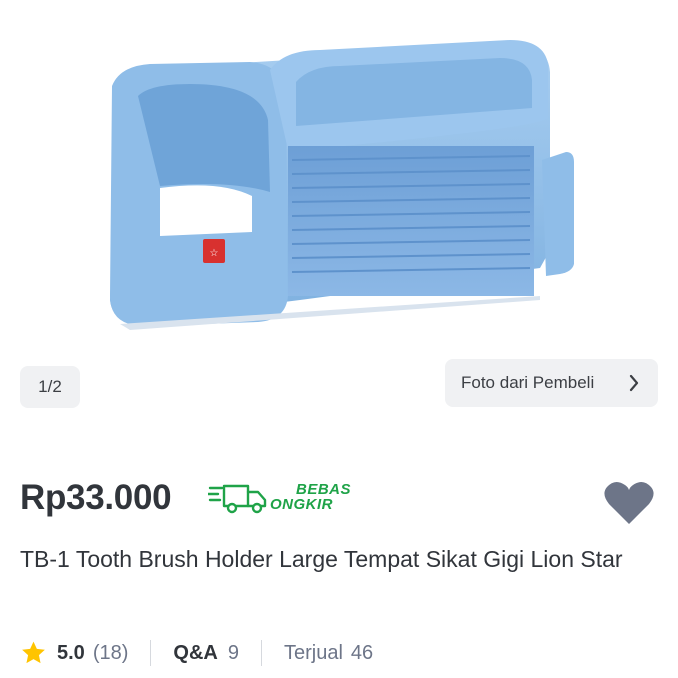  What do you see at coordinates (233, 653) in the screenshot?
I see `qa-count: 9` at bounding box center [233, 653].